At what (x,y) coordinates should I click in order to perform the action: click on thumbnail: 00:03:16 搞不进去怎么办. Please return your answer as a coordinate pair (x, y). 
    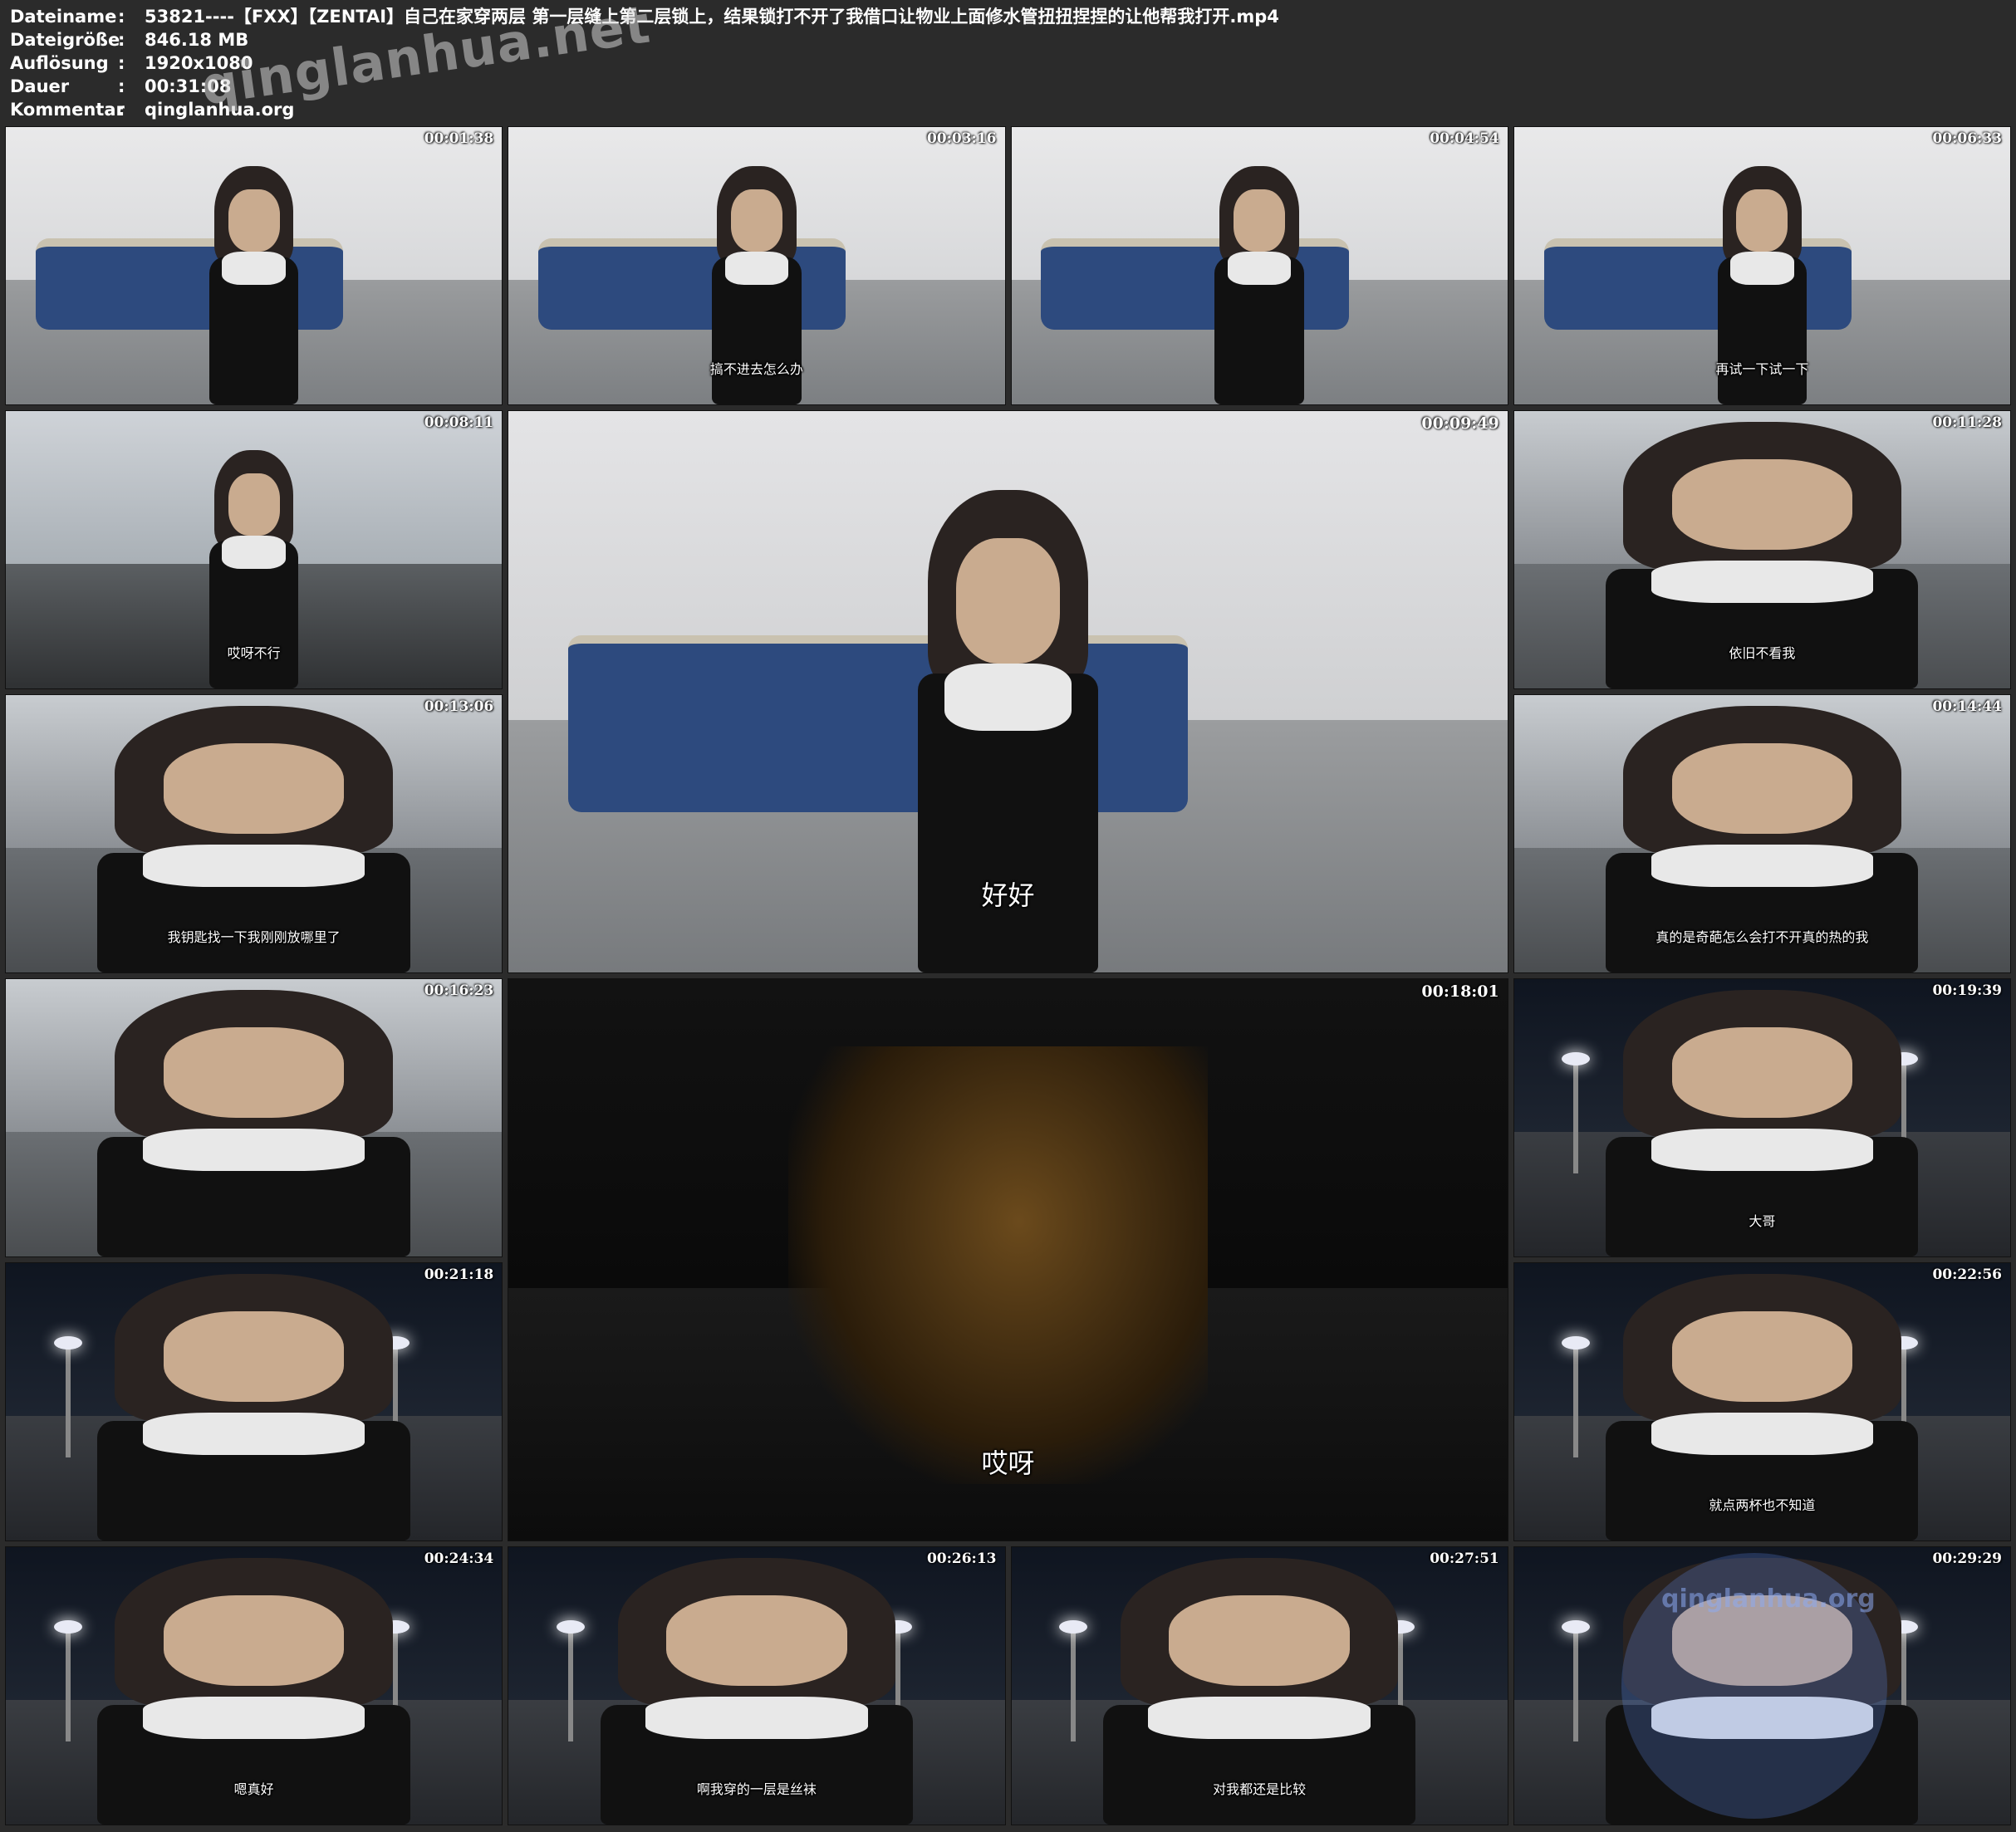
    Looking at the image, I should click on (757, 265).